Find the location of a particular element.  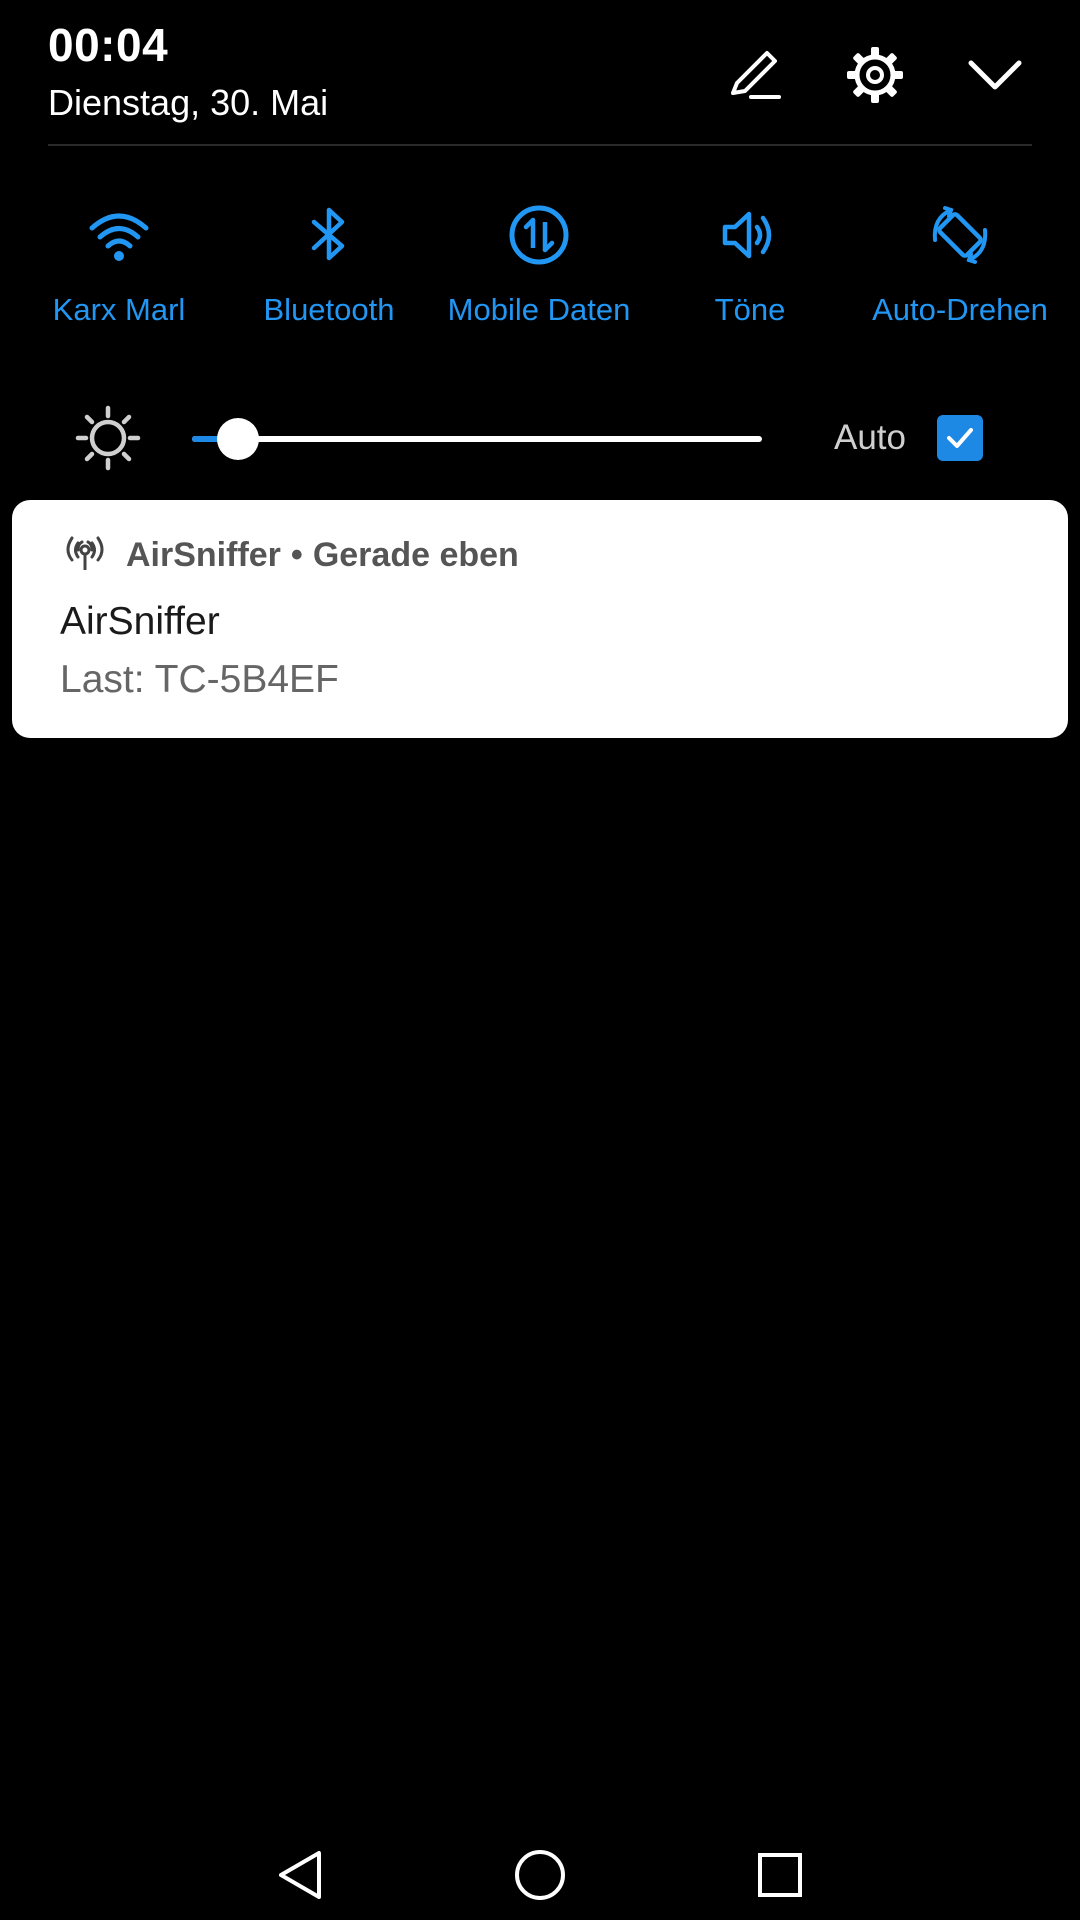

navigation-bar is located at coordinates (540, 1870).